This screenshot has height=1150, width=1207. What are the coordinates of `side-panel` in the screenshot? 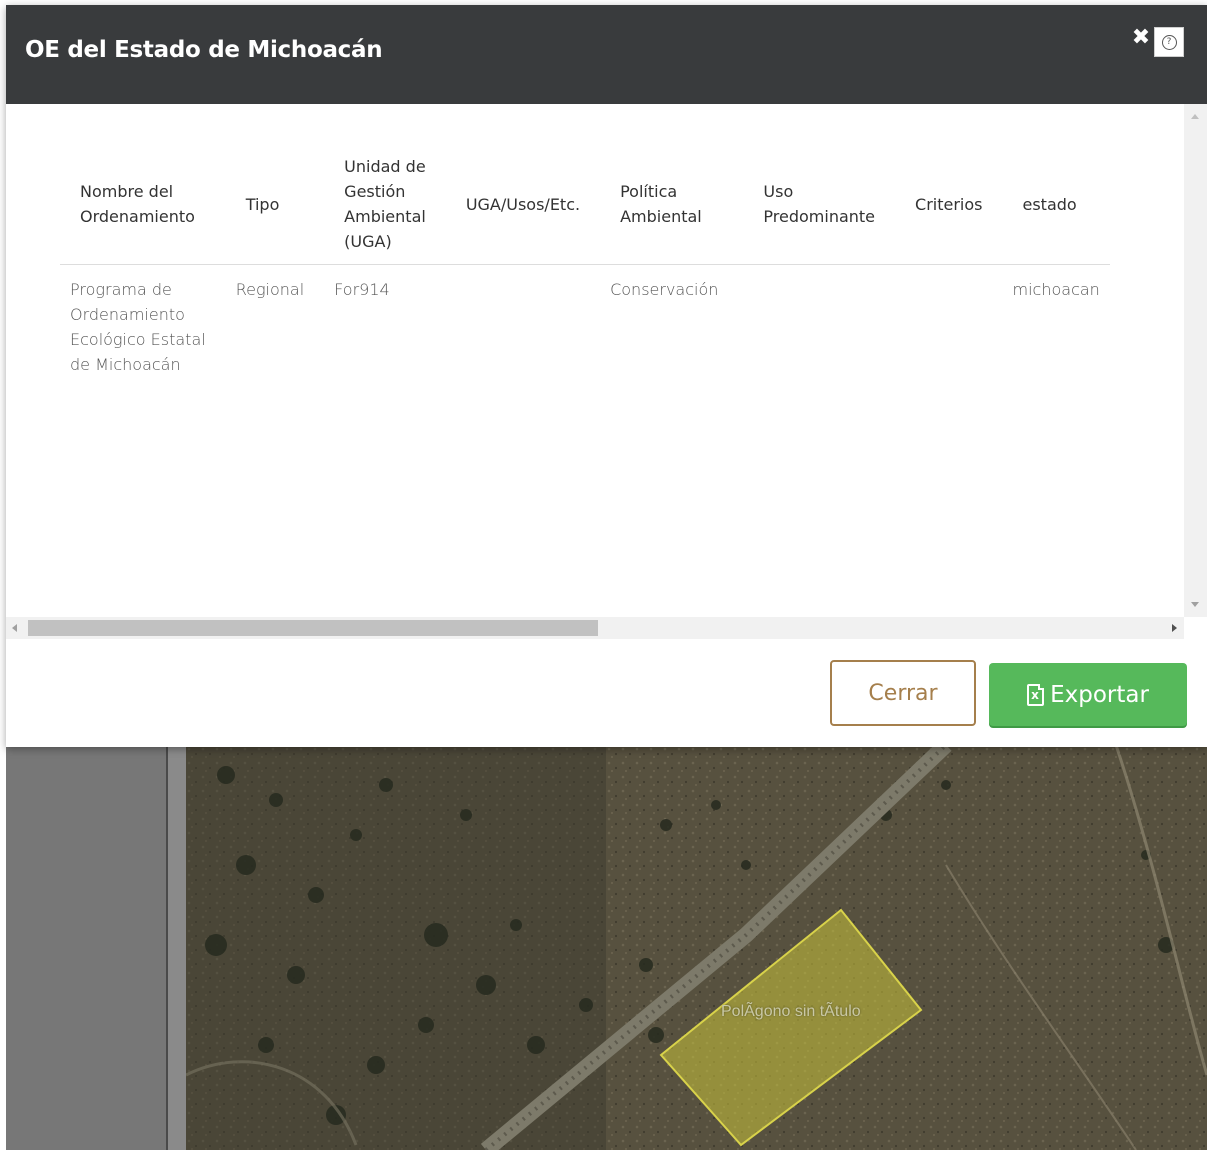 It's located at (86, 947).